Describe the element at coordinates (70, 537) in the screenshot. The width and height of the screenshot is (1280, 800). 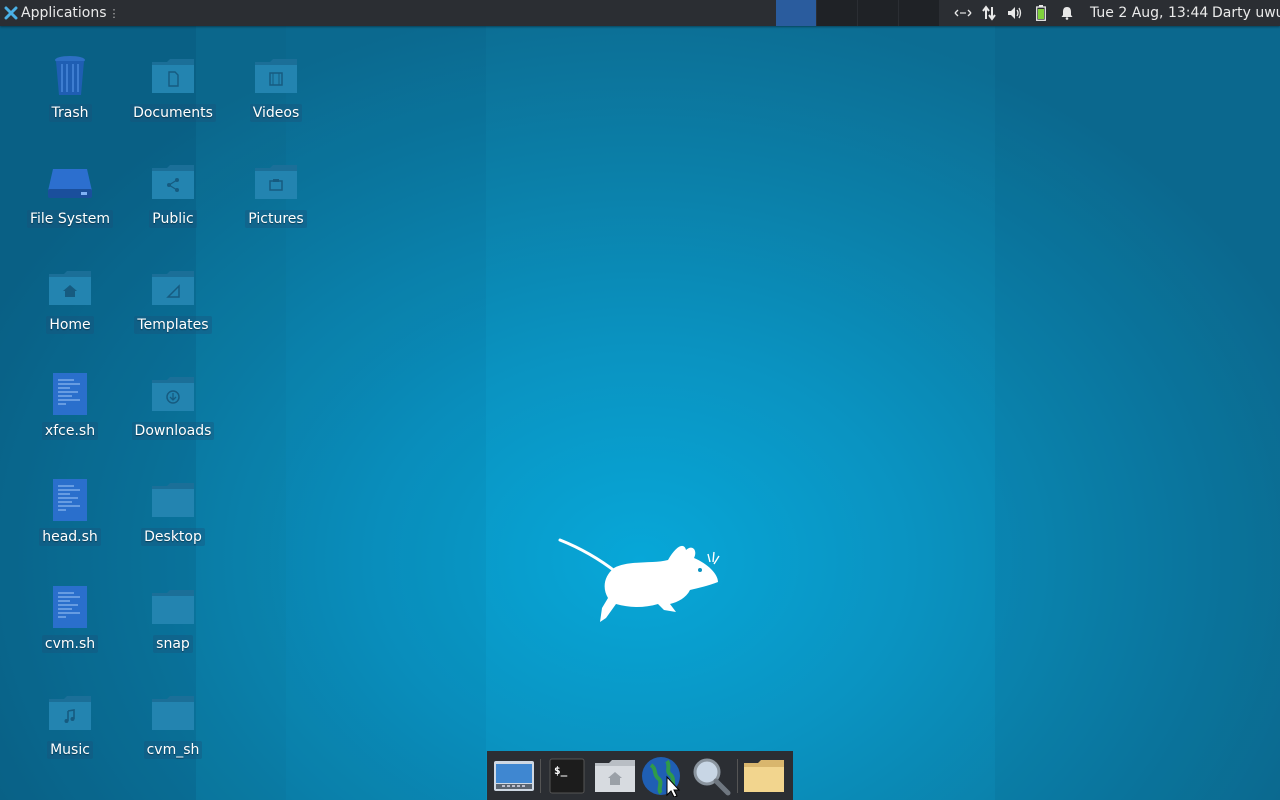
I see `desktop-icon-label: head.sh` at that location.